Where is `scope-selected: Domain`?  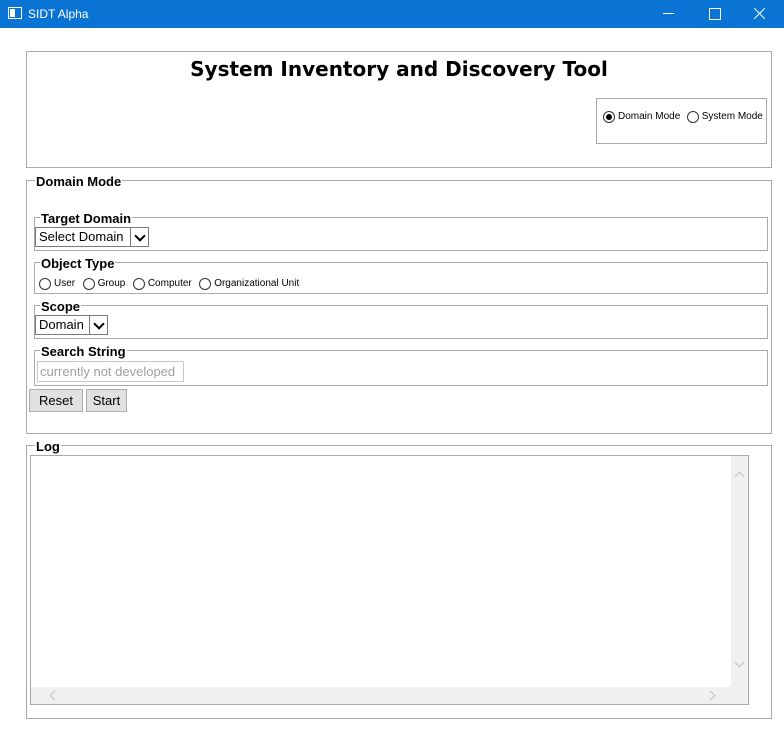 scope-selected: Domain is located at coordinates (61, 324).